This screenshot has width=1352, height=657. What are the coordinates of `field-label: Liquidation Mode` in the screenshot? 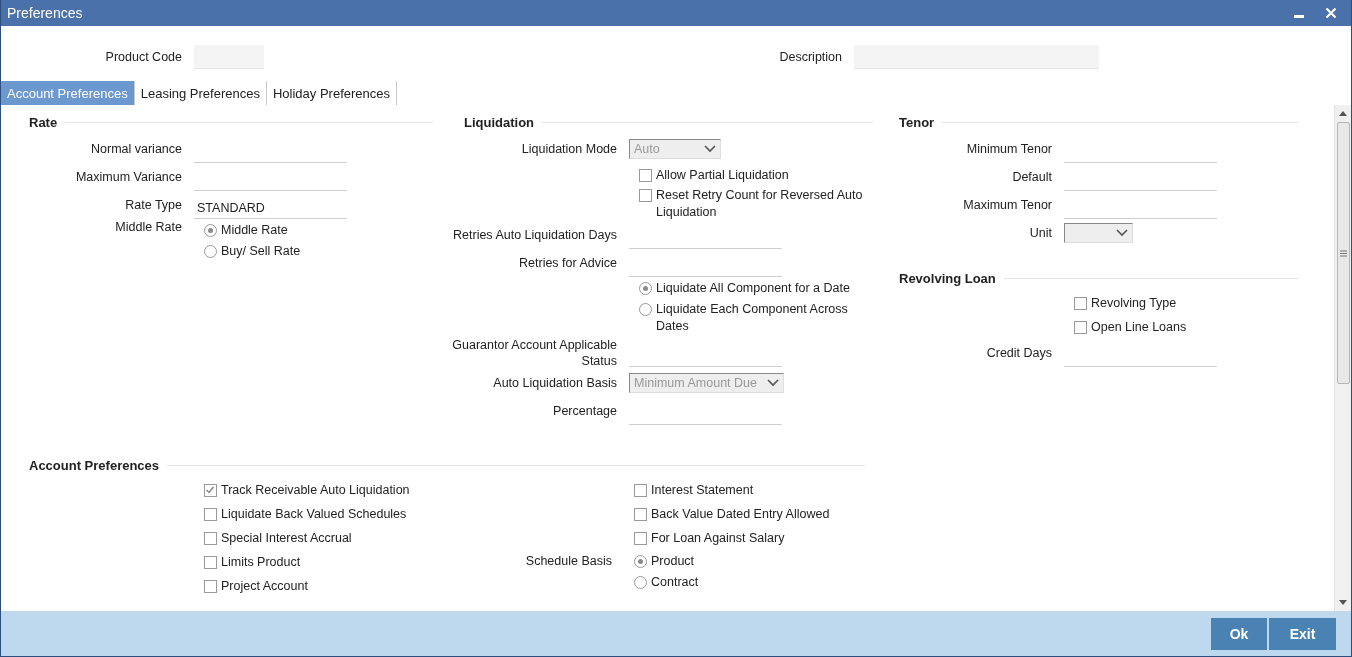 It's located at (569, 149).